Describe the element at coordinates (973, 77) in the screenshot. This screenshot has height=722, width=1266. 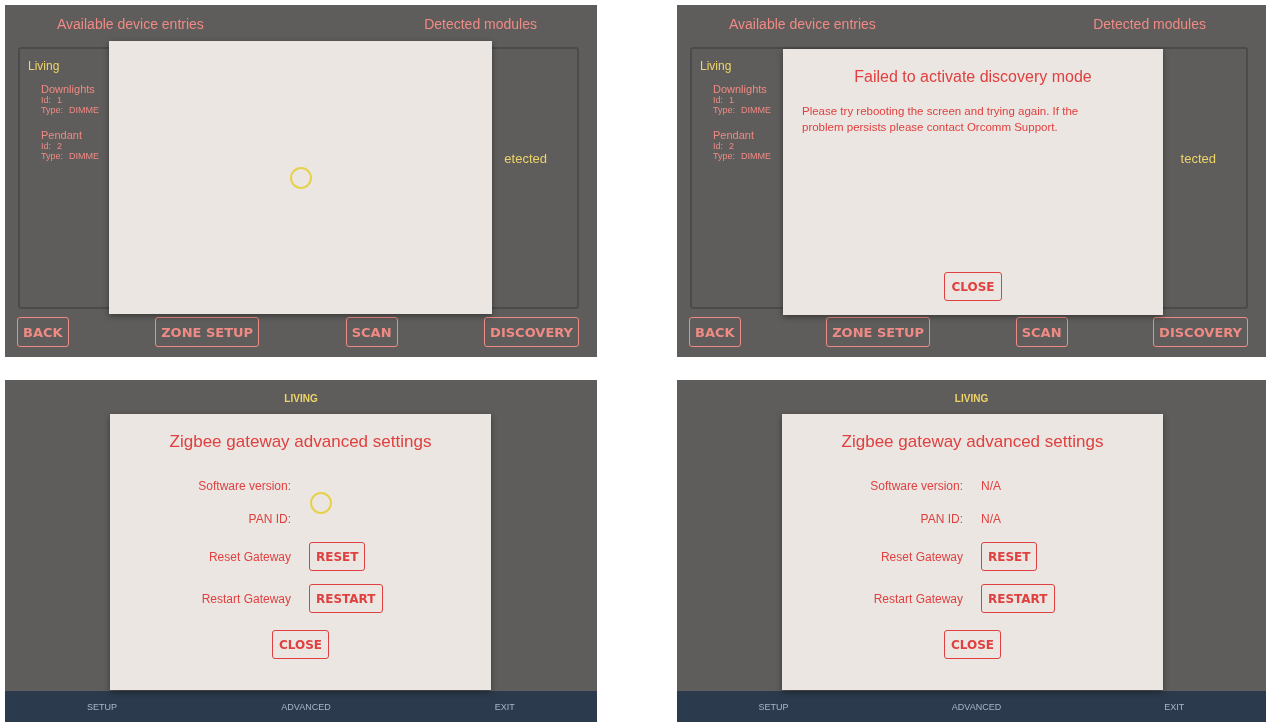
I see `dialog-title: Failed to activate discovery mode` at that location.